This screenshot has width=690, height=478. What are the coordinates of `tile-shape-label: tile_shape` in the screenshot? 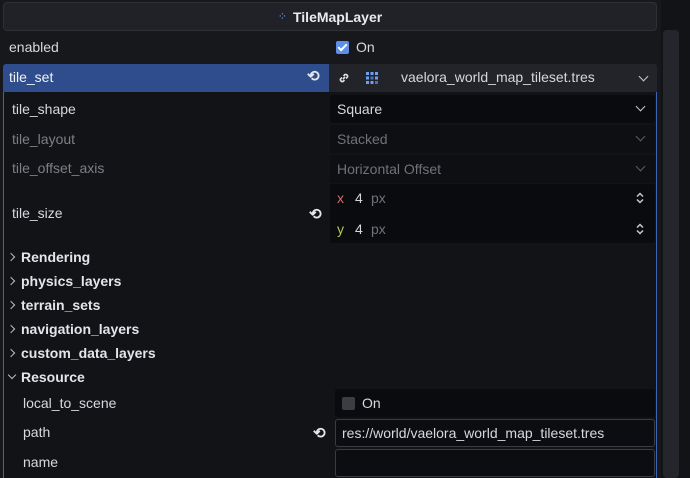 It's located at (44, 109).